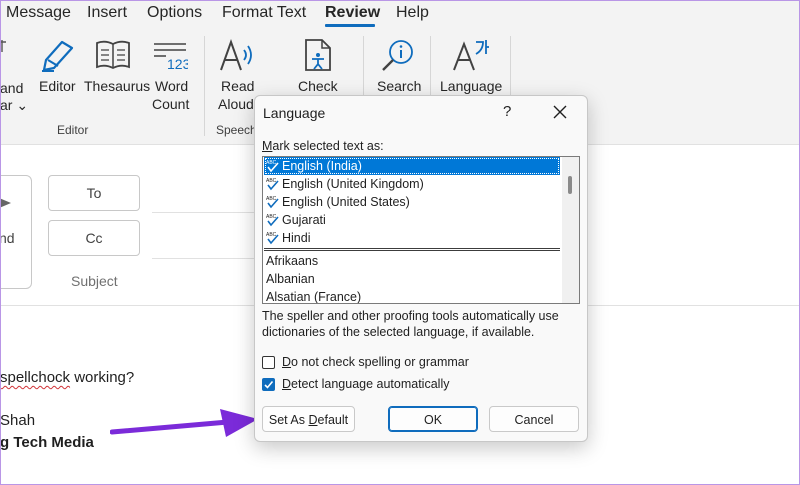 The width and height of the screenshot is (800, 485). What do you see at coordinates (184, 423) in the screenshot?
I see `annotation-arrow` at bounding box center [184, 423].